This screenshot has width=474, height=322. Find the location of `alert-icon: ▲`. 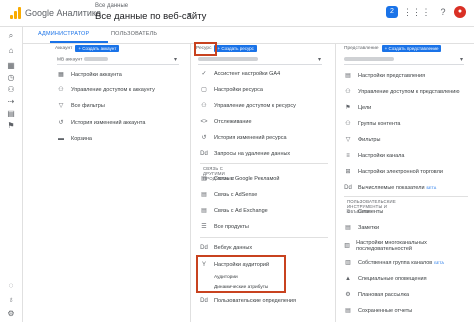

alert-icon: ▲ is located at coordinates (348, 278).